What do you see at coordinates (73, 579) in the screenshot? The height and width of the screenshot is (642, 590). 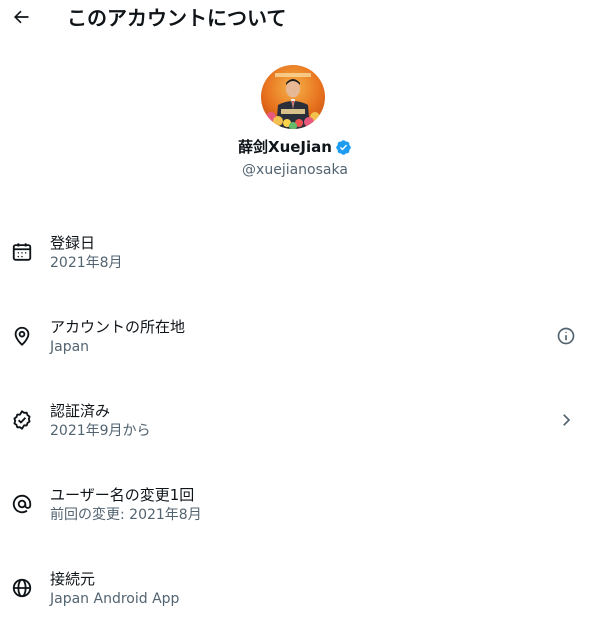 I see `item-title: 接続元` at bounding box center [73, 579].